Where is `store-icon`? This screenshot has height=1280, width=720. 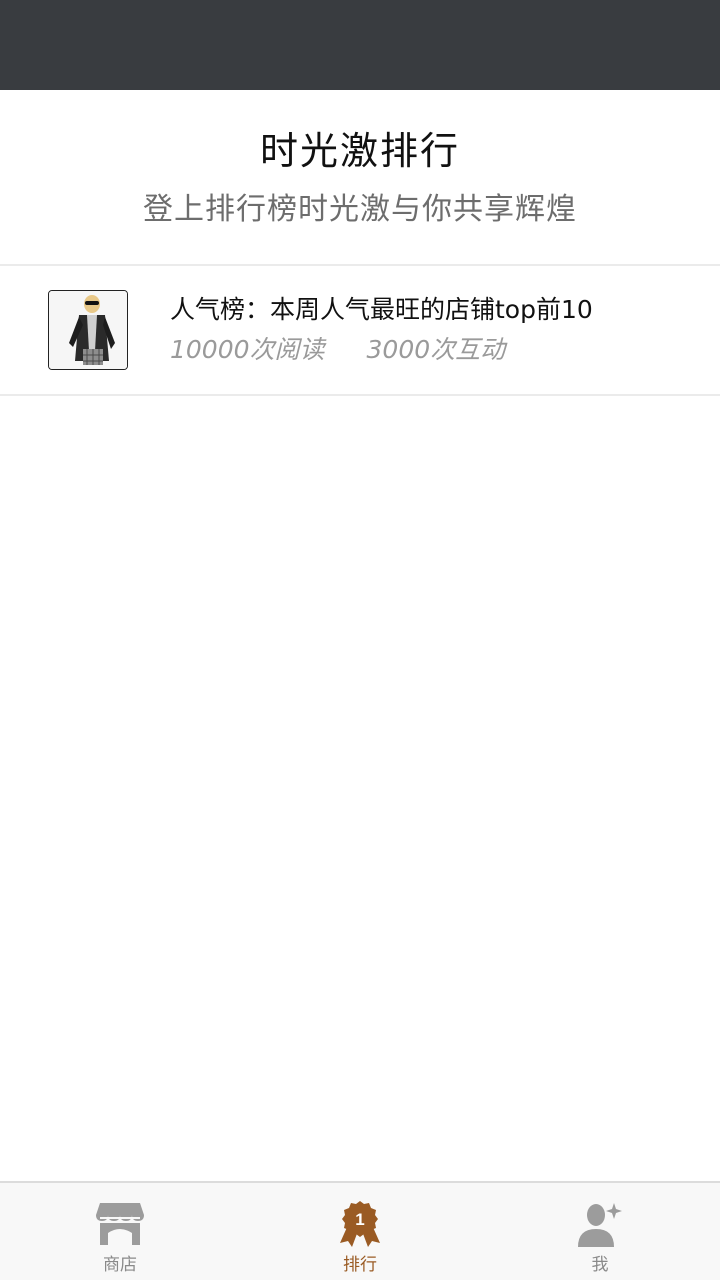 store-icon is located at coordinates (120, 1224).